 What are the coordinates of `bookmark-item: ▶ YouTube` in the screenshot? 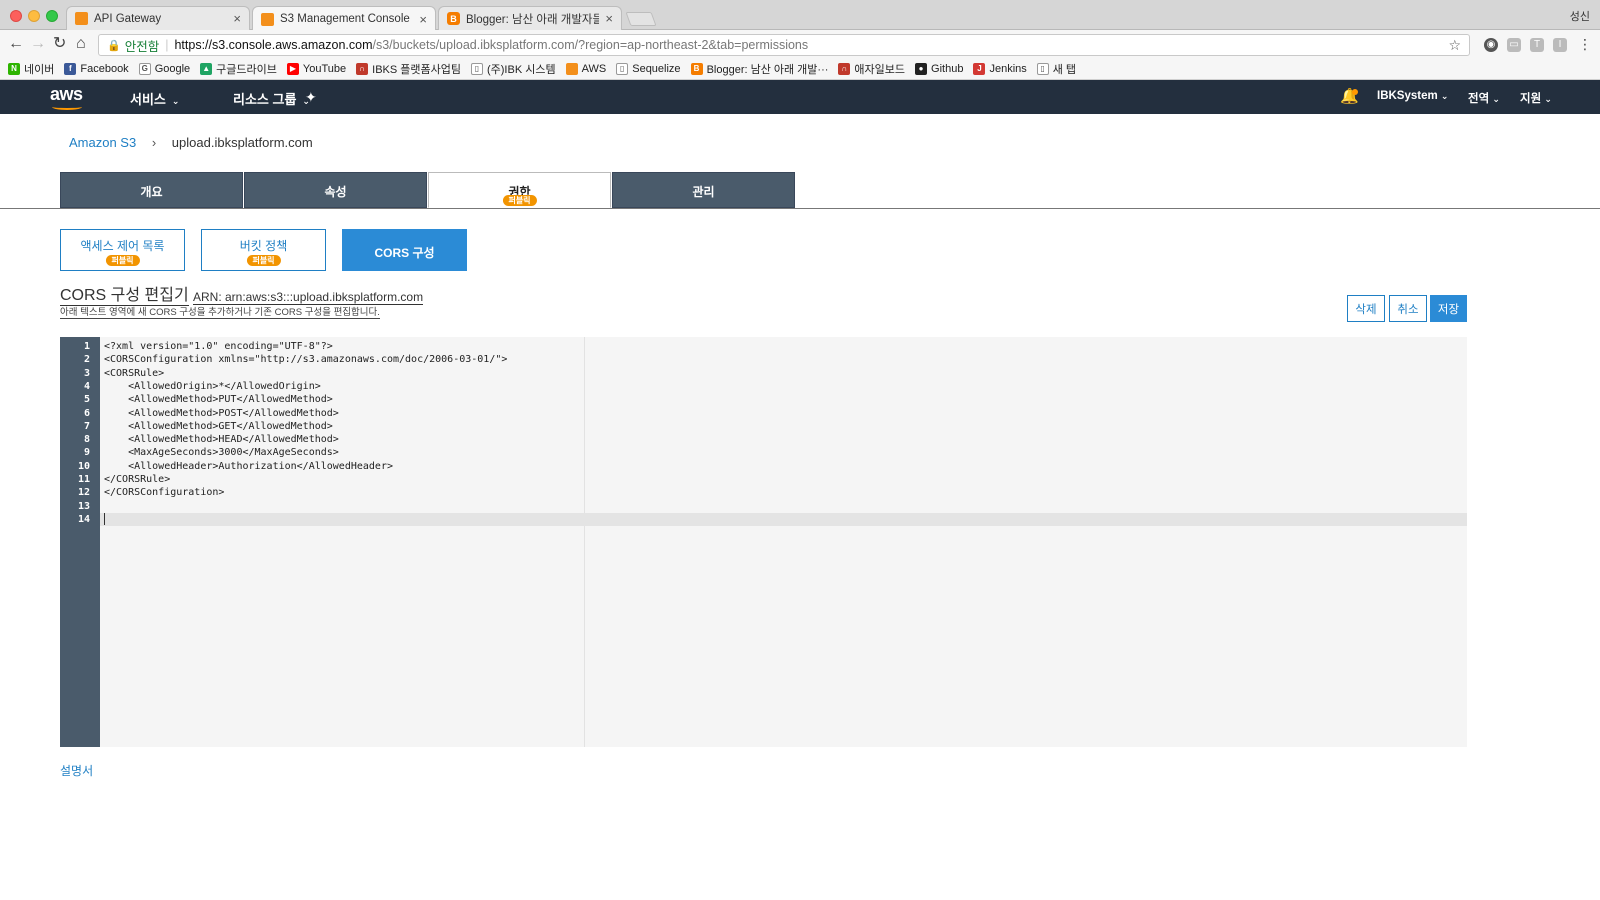 It's located at (316, 68).